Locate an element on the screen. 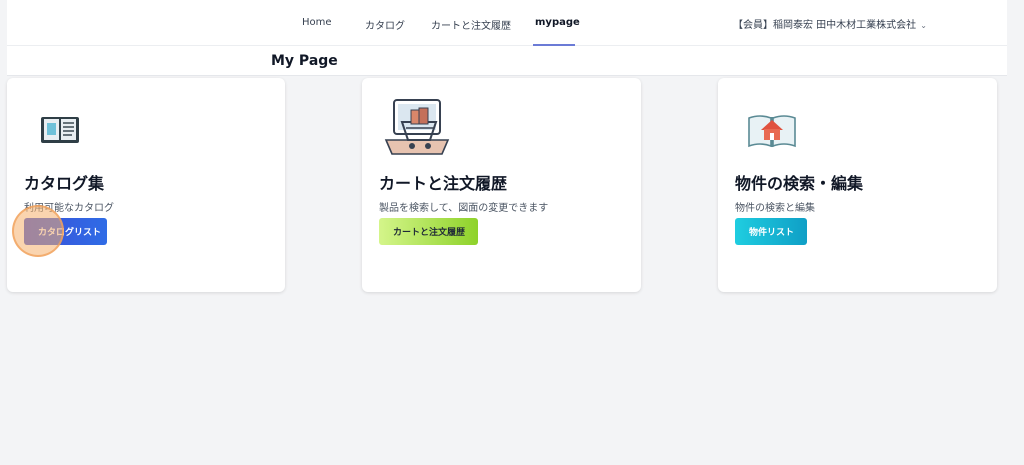 This screenshot has height=465, width=1024. user-name: 【会員】稲岡泰宏 田中木材工業株式会社 is located at coordinates (825, 25).